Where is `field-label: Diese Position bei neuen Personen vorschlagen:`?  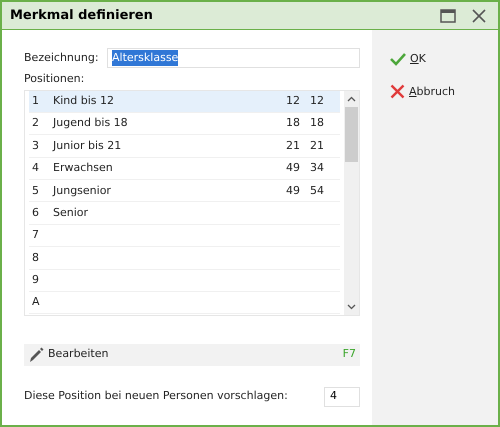 field-label: Diese Position bei neuen Personen vorschlagen: is located at coordinates (156, 396).